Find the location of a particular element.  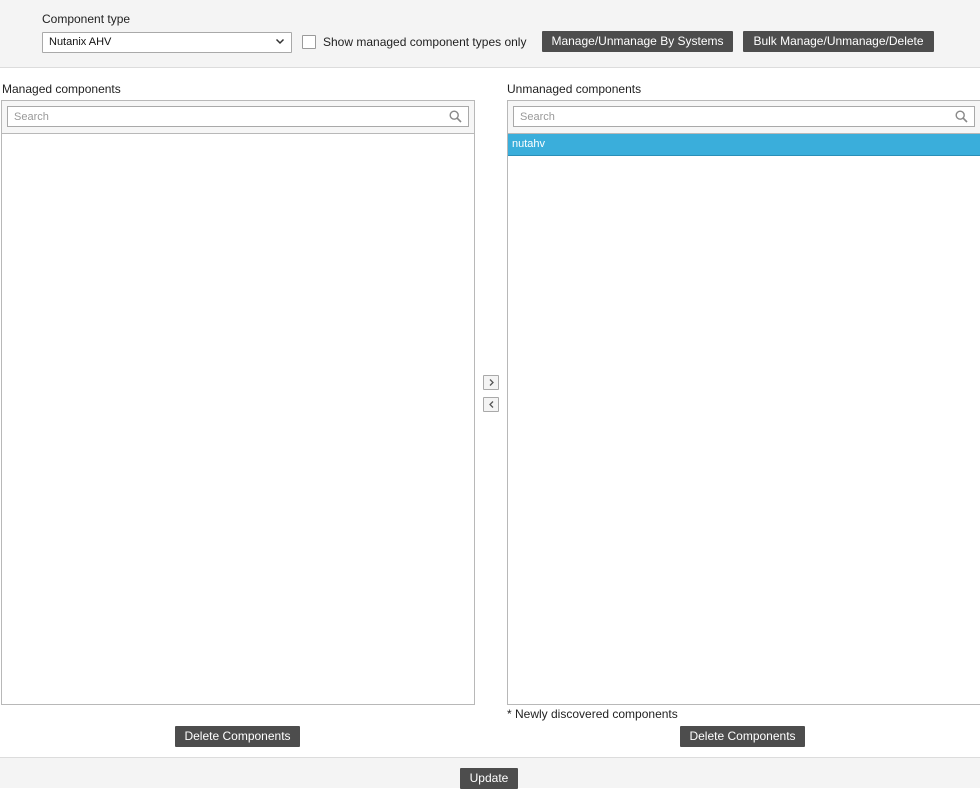

component-type-select: Nutanix AHV is located at coordinates (167, 42).